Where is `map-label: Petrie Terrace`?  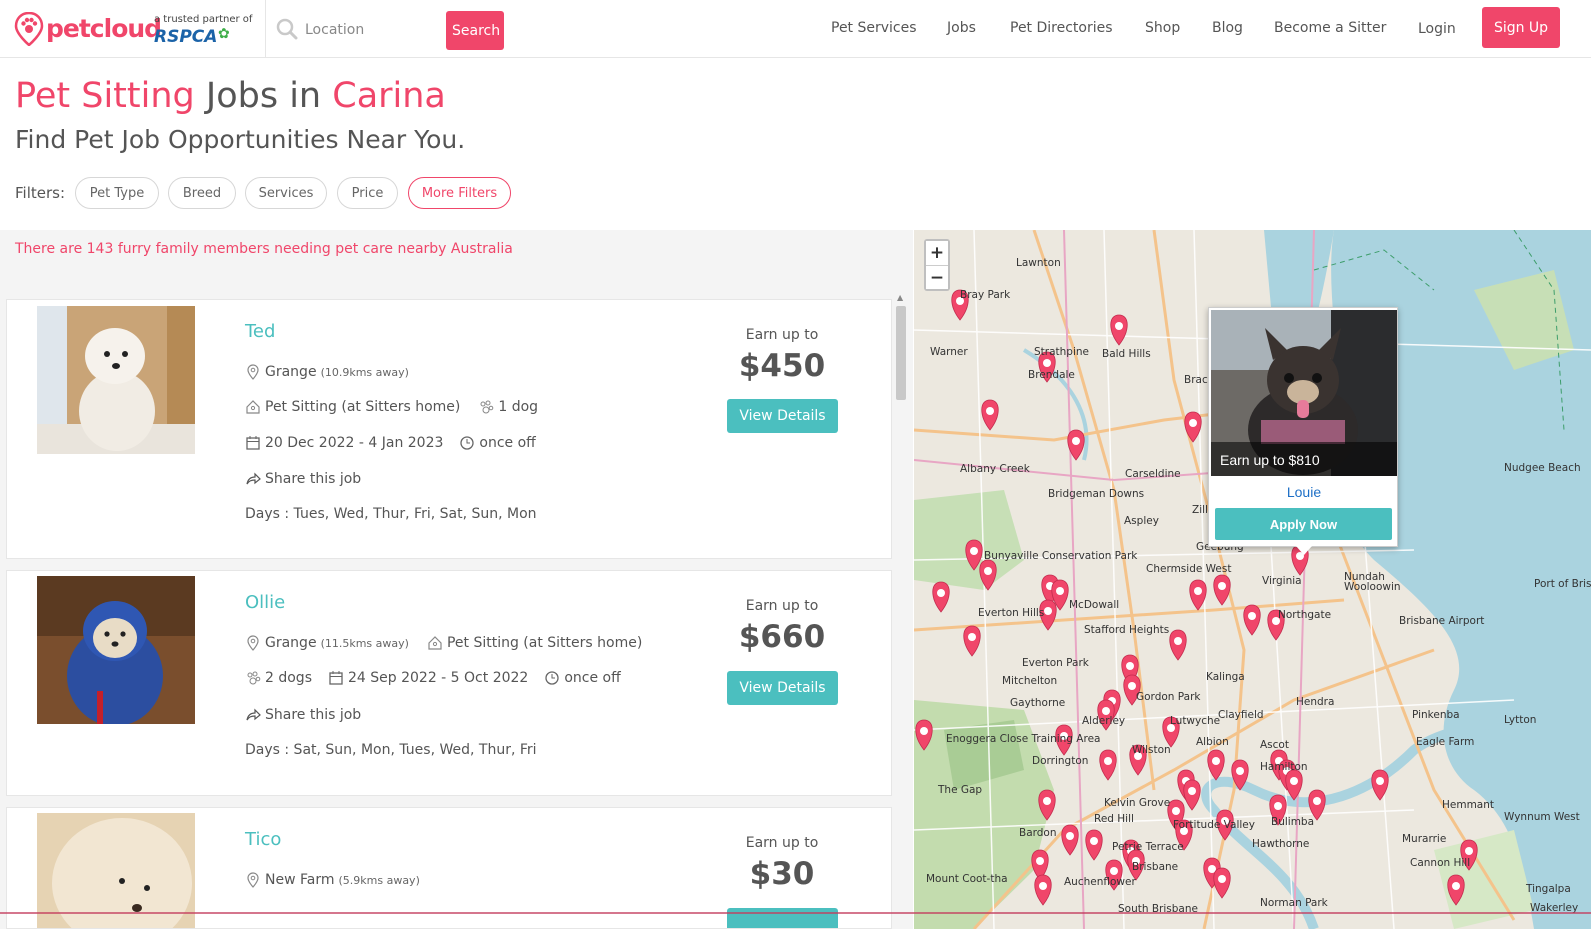 map-label: Petrie Terrace is located at coordinates (1148, 847).